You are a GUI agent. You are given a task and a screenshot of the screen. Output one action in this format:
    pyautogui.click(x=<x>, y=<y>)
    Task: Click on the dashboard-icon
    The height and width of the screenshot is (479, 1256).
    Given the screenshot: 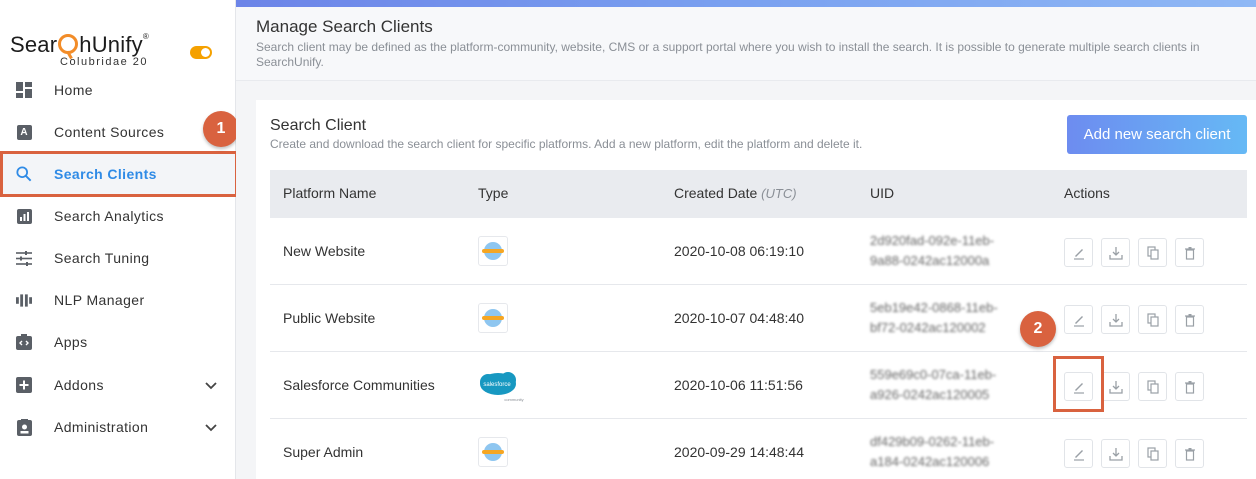 What is the action you would take?
    pyautogui.click(x=24, y=90)
    